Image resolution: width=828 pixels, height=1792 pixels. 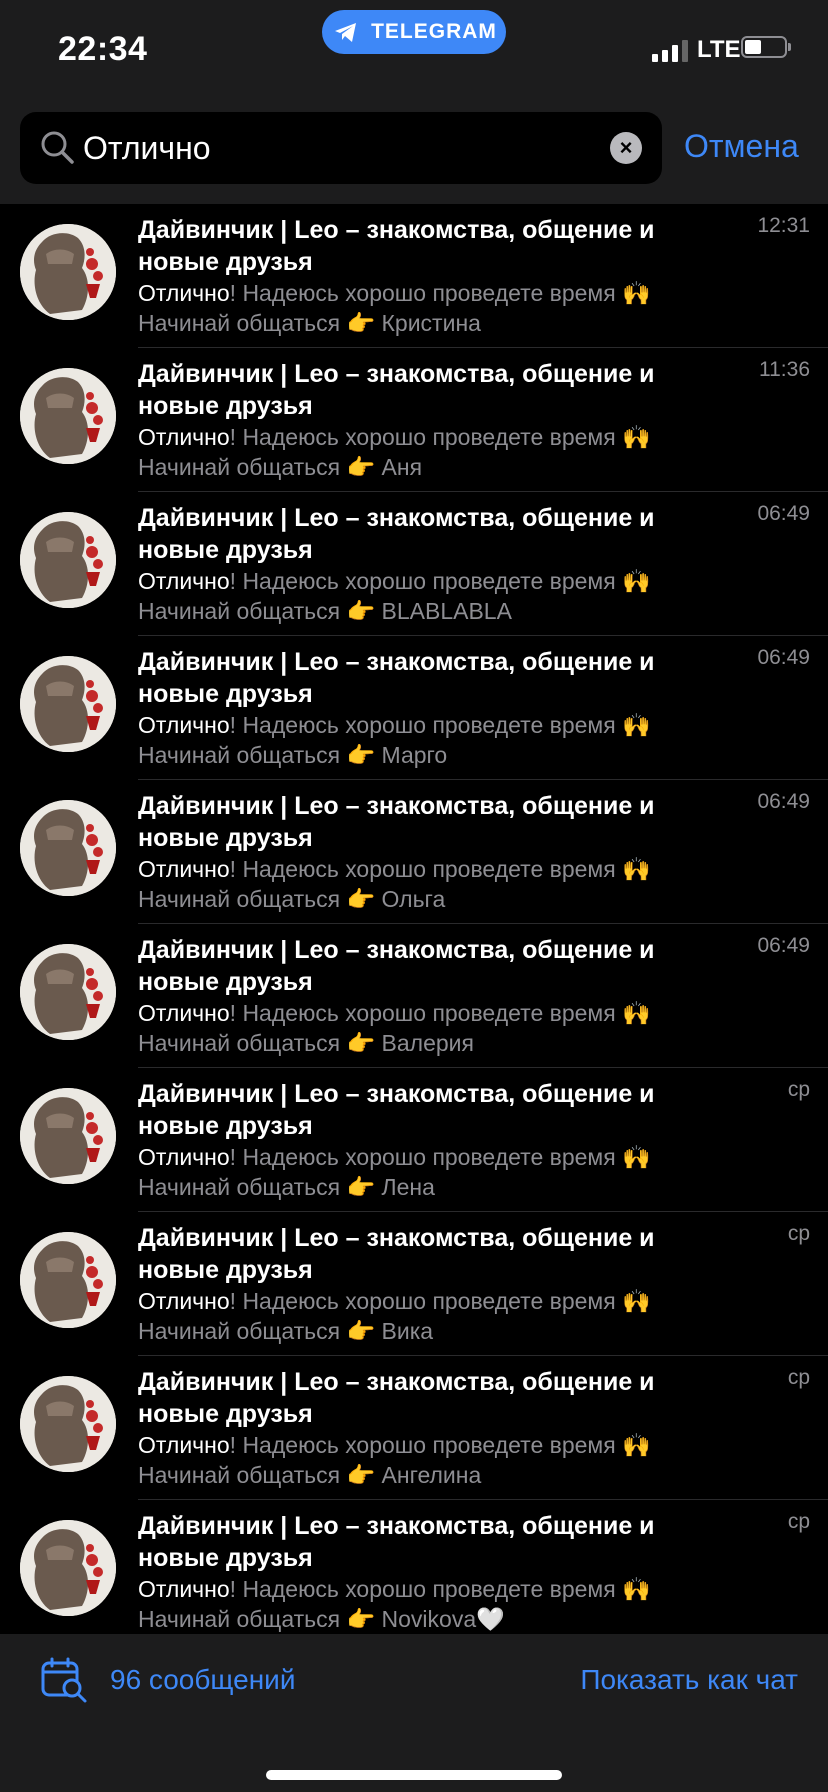 What do you see at coordinates (103, 49) in the screenshot?
I see `status-time: 22:34` at bounding box center [103, 49].